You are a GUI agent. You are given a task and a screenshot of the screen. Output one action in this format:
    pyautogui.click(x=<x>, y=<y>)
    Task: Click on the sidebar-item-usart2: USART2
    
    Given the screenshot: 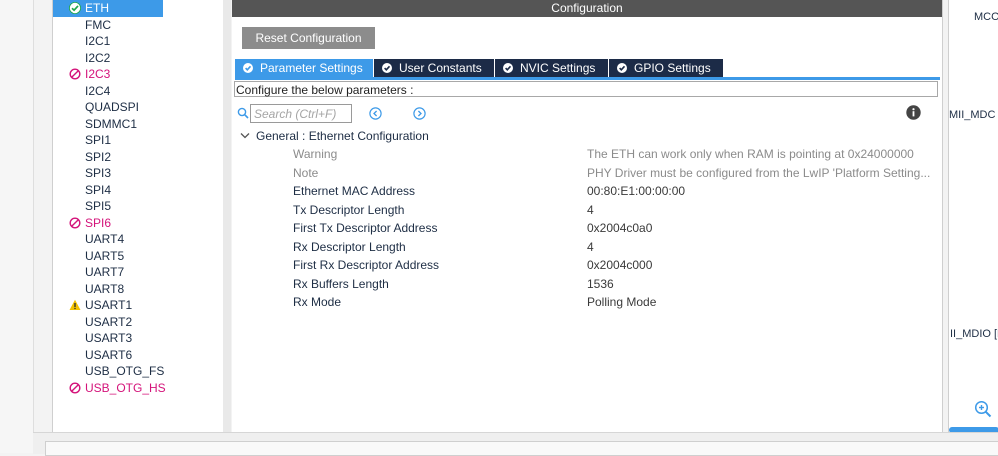 What is the action you would take?
    pyautogui.click(x=145, y=322)
    